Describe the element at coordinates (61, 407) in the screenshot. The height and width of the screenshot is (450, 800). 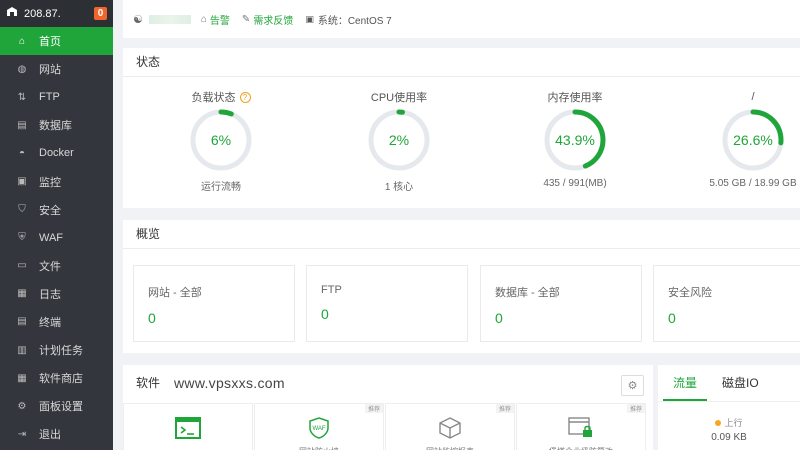
I see `sidebar-item-label: 面板设置` at that location.